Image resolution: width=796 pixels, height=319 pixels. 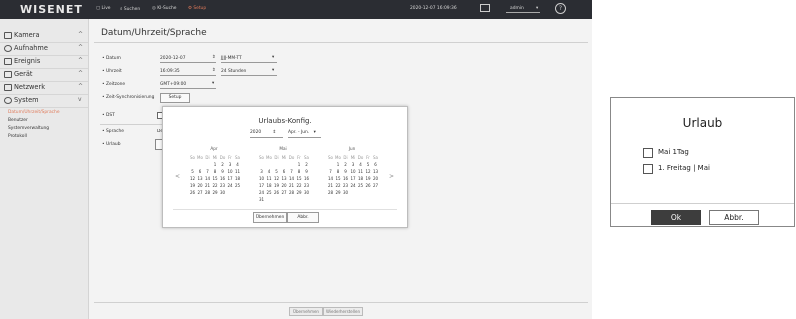 What do you see at coordinates (231, 58) in the screenshot?
I see `datum-format: JJJJ-MM-TT` at bounding box center [231, 58].